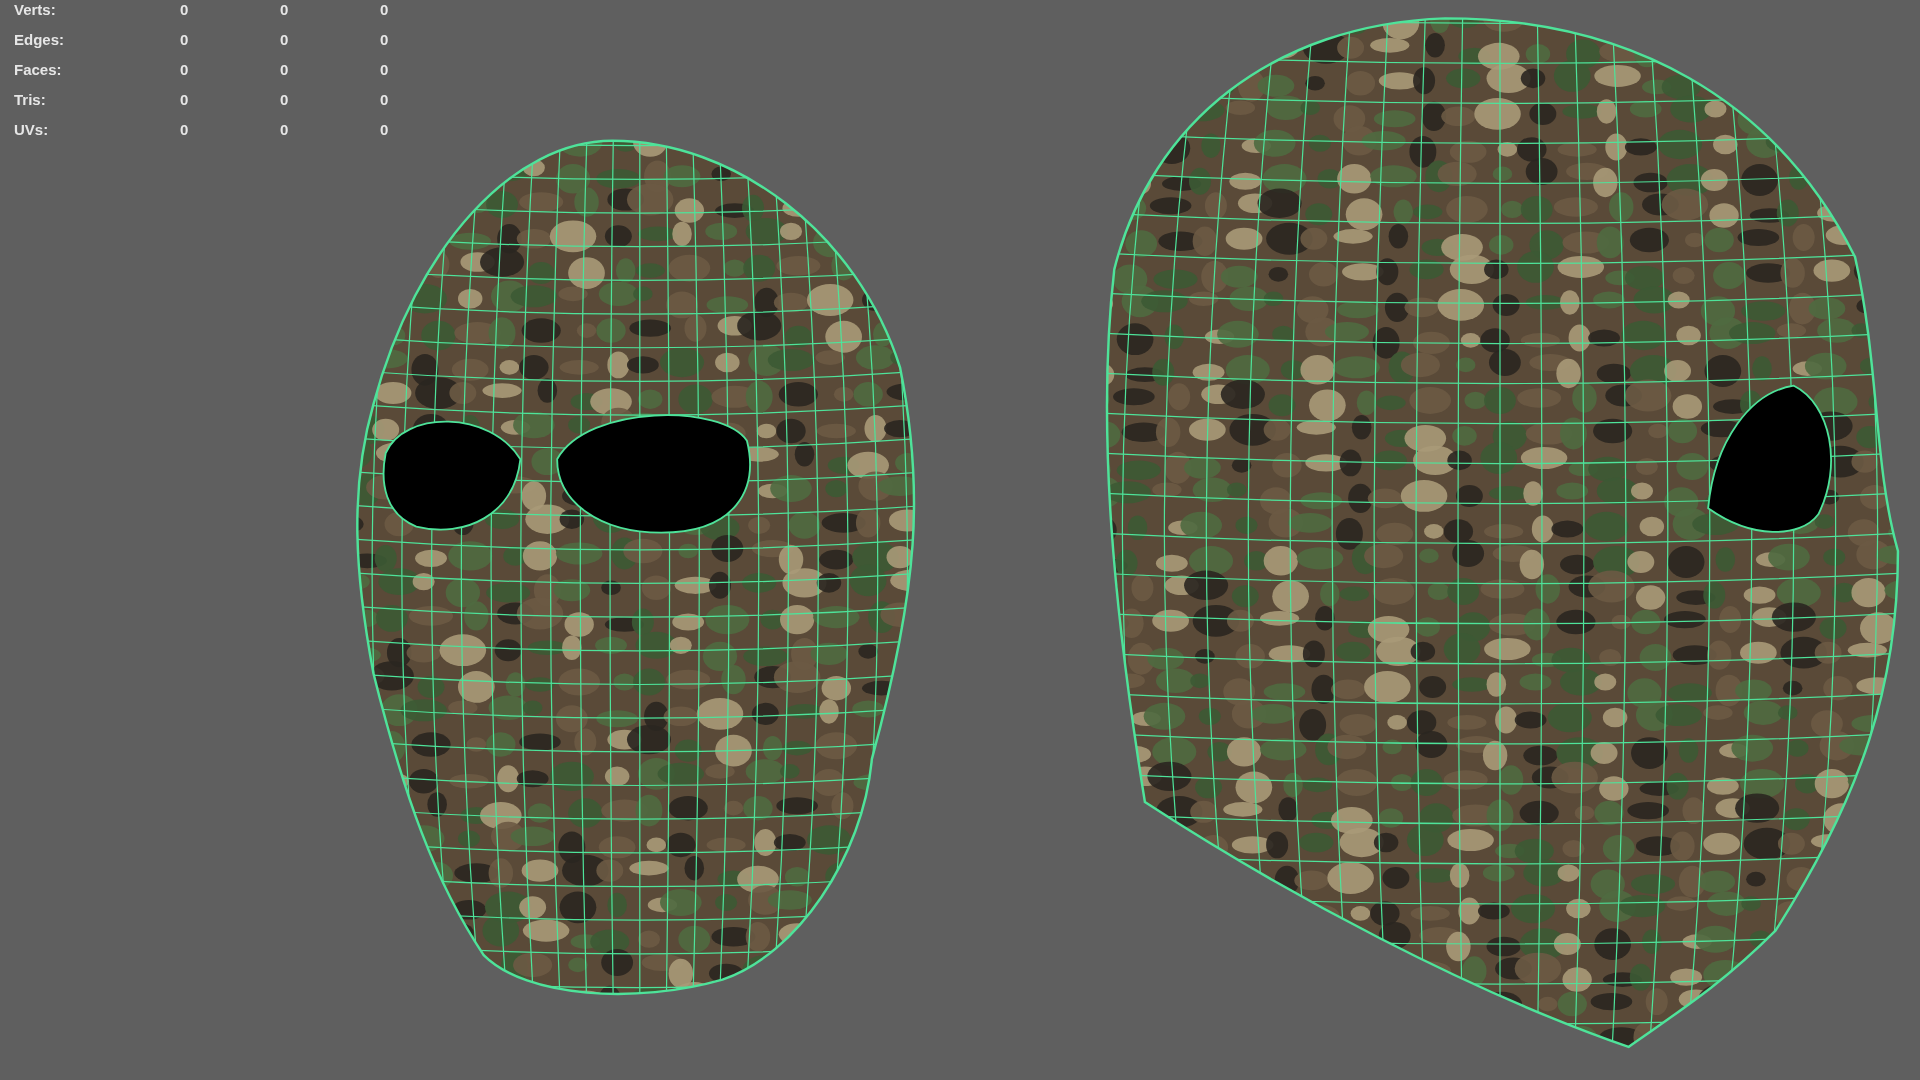  What do you see at coordinates (30, 100) in the screenshot?
I see `stat-label: Tris:` at bounding box center [30, 100].